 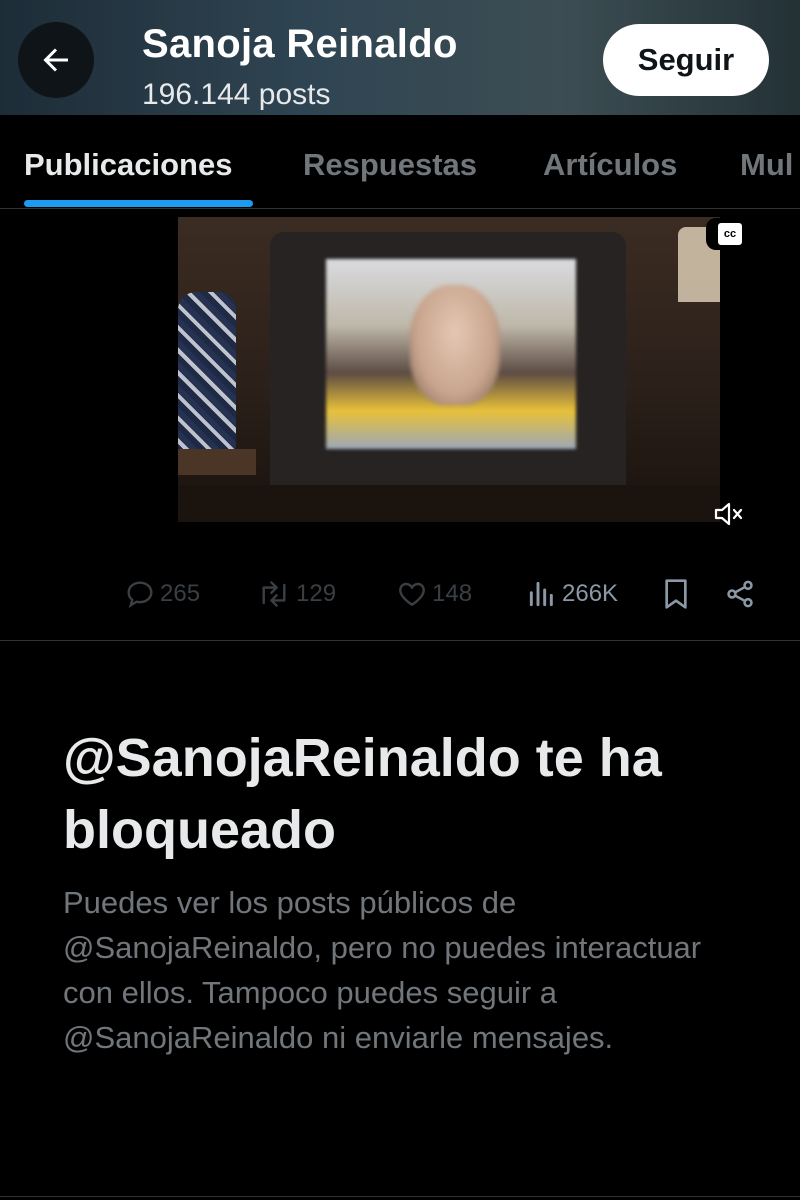 I want to click on repost-count: 129, so click(x=316, y=593).